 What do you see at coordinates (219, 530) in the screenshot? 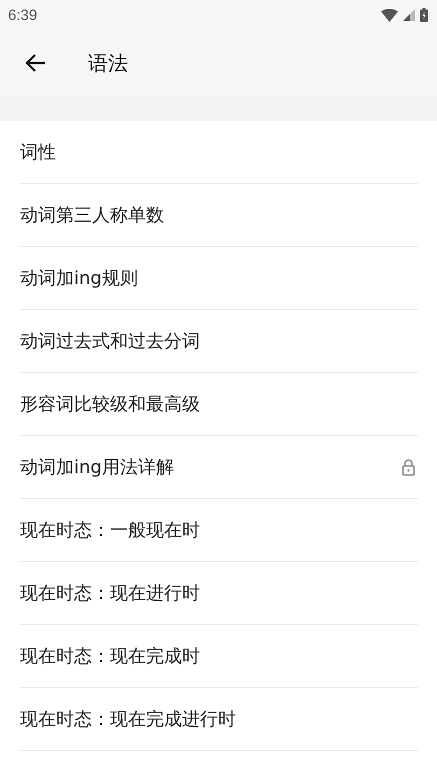
I see `list-item: 现在时态：一般现在时` at bounding box center [219, 530].